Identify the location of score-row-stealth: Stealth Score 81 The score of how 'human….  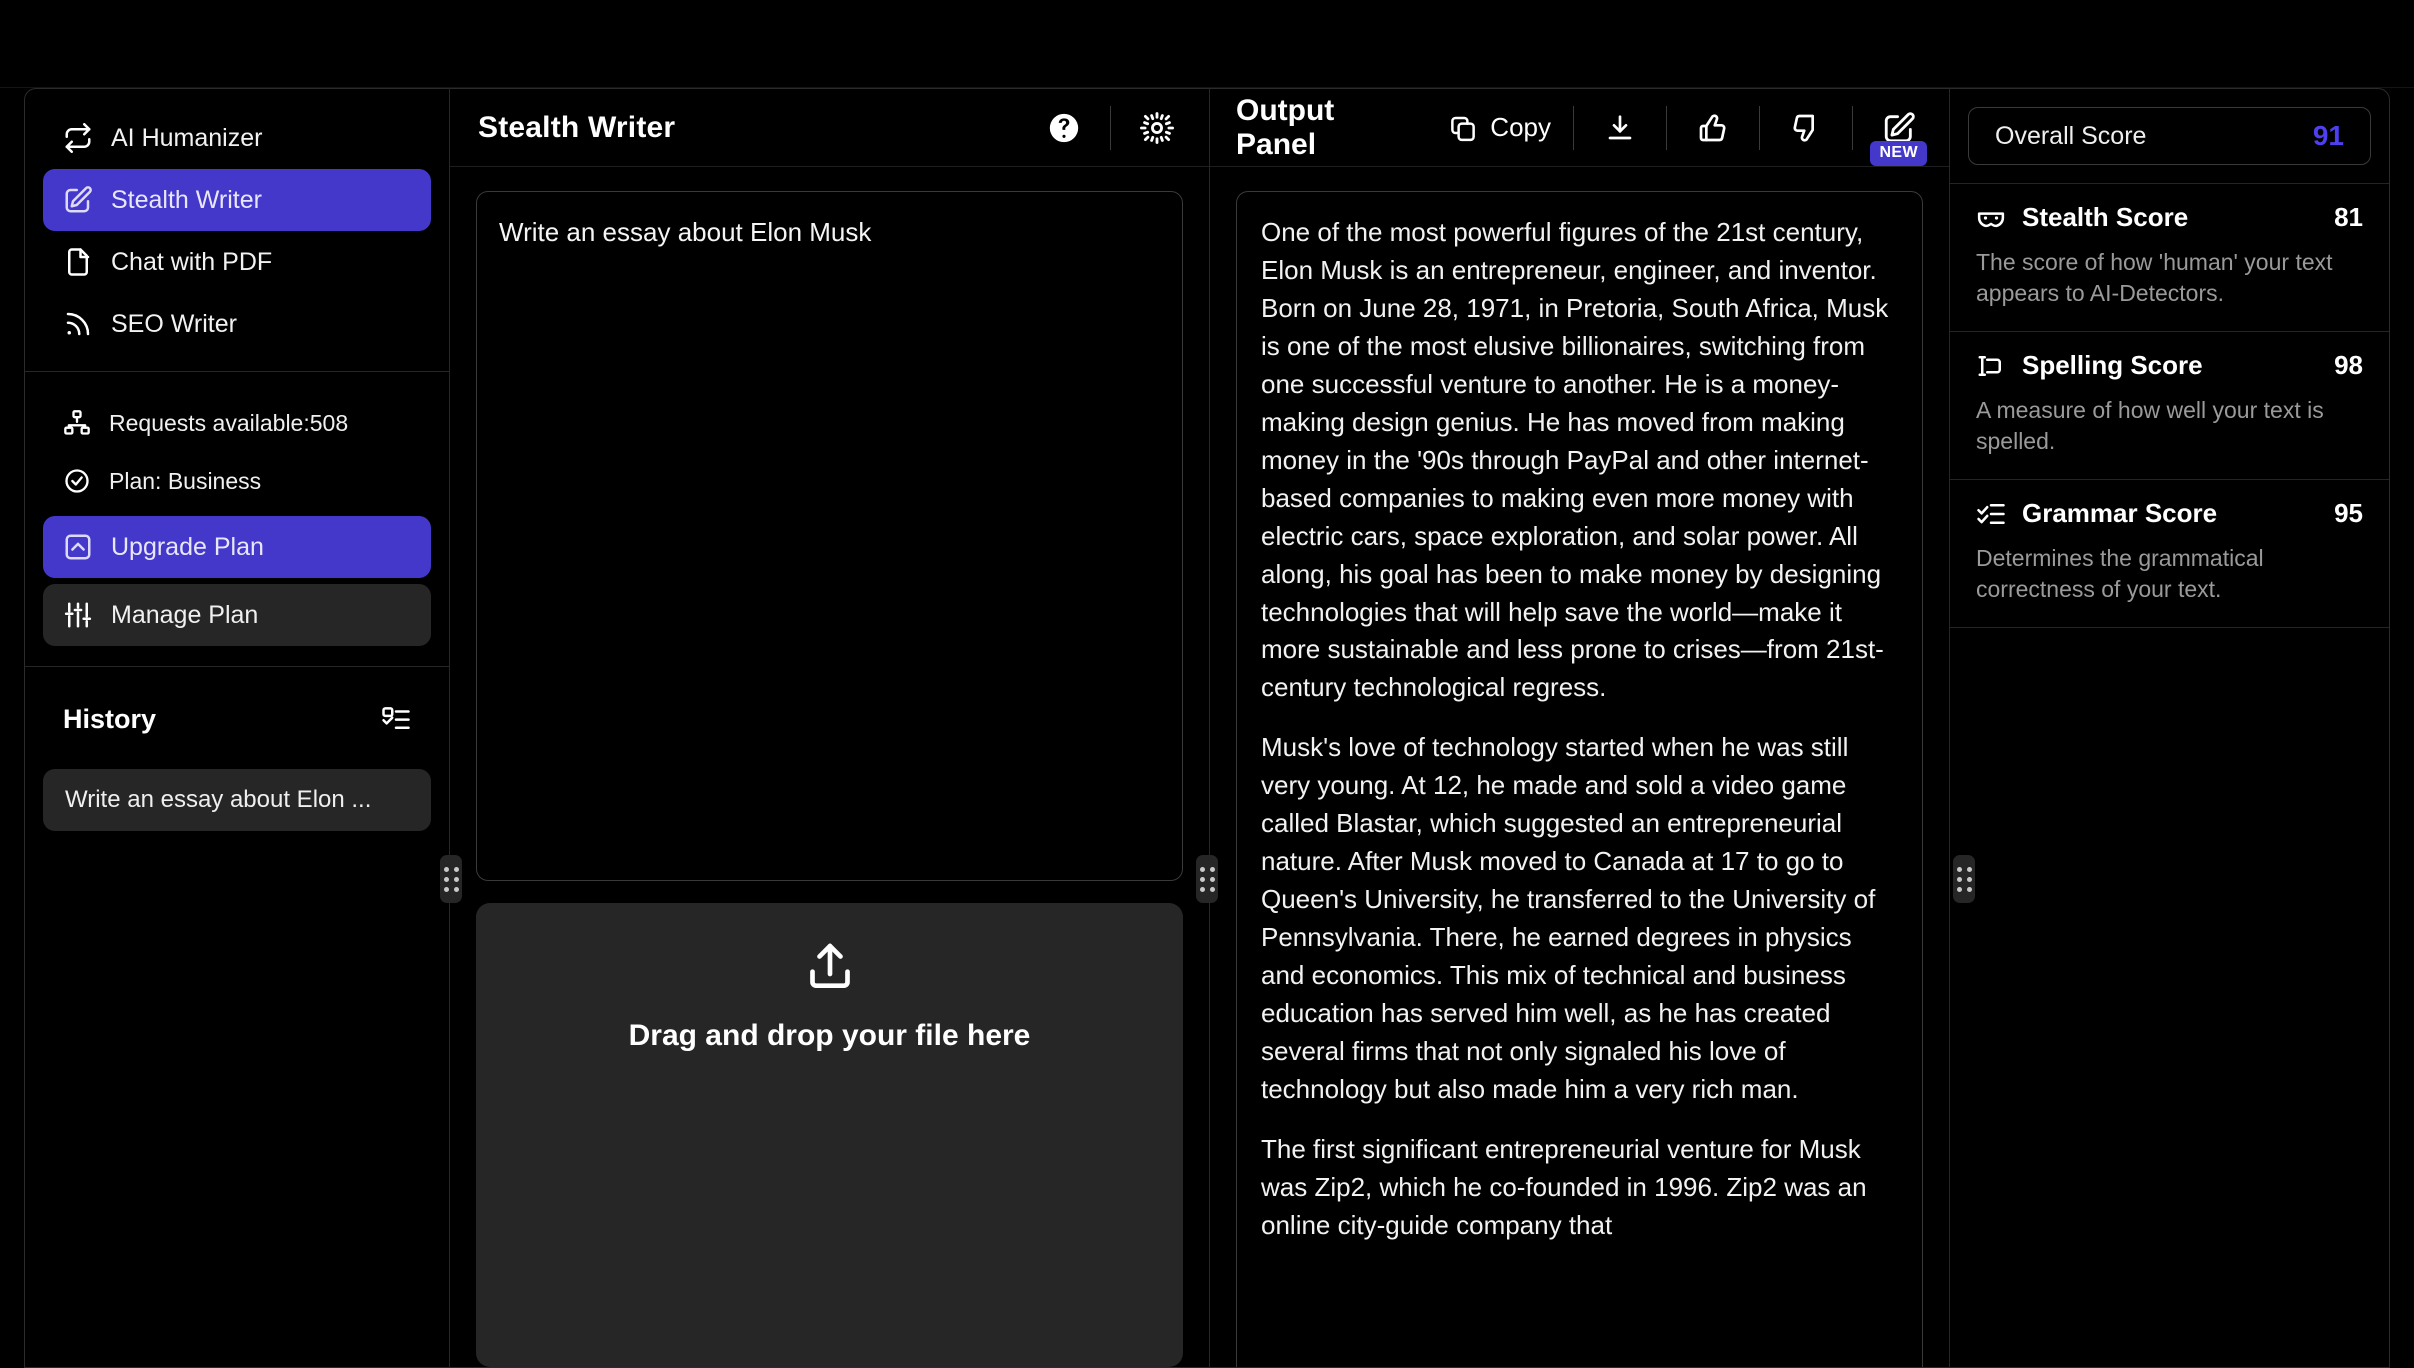
(2169, 258).